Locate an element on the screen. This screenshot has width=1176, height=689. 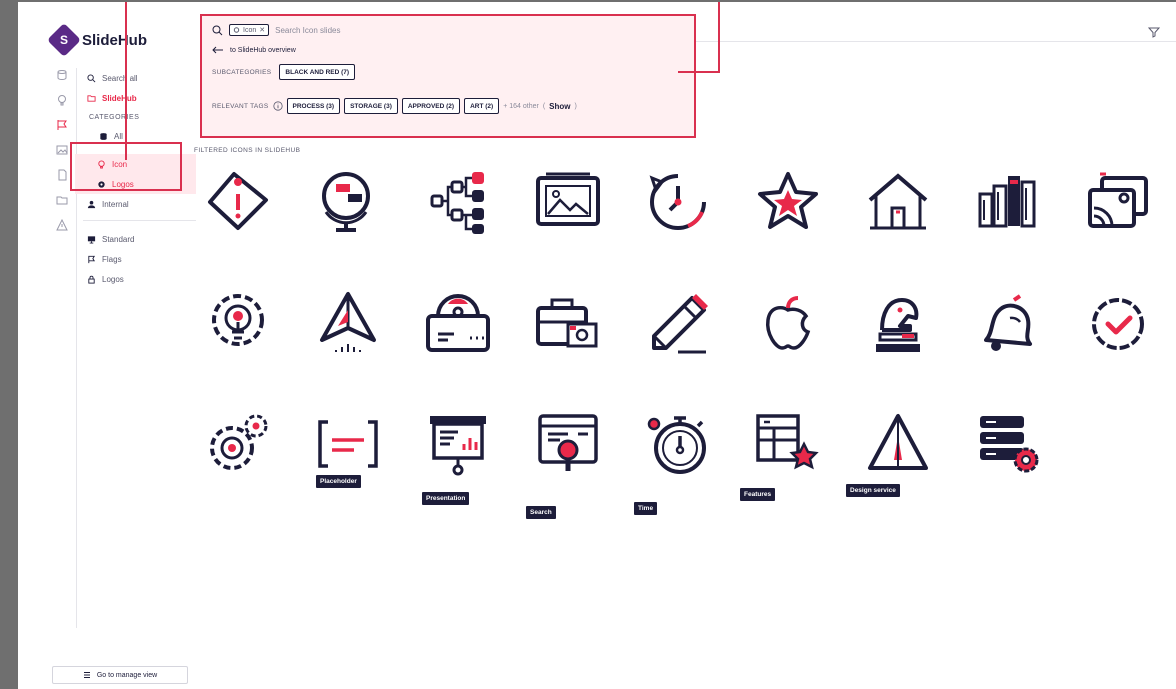
icon-tile-tag-alert is located at coordinates (238, 202).